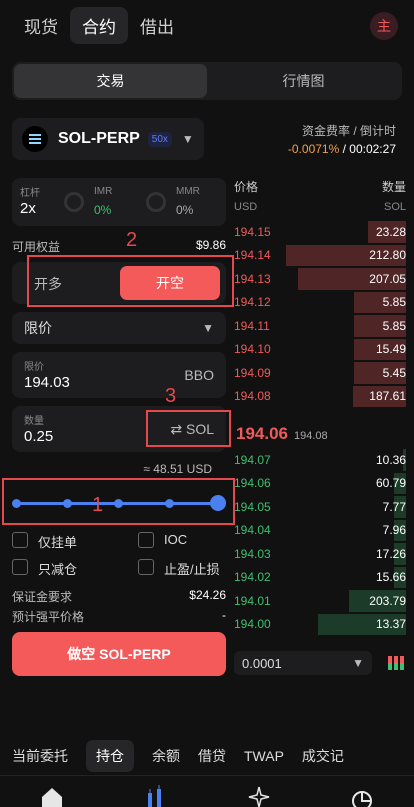 The width and height of the screenshot is (414, 807). I want to click on position-tabs: 当前委托 持仓 余额 借贷 TWAP 成交记, so click(213, 756).